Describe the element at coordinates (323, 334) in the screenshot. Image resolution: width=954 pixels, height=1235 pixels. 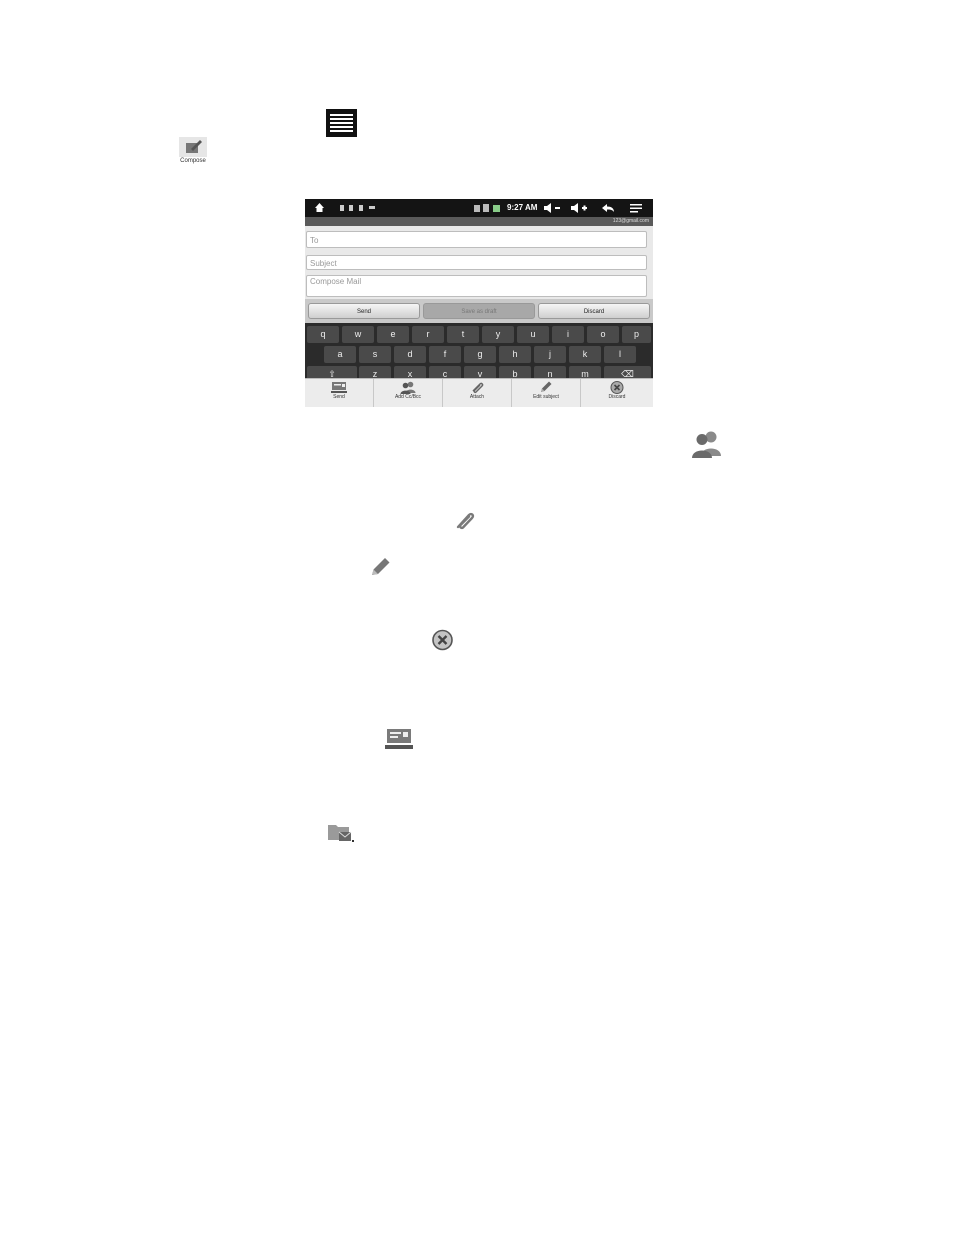
I see `key-q: q` at that location.